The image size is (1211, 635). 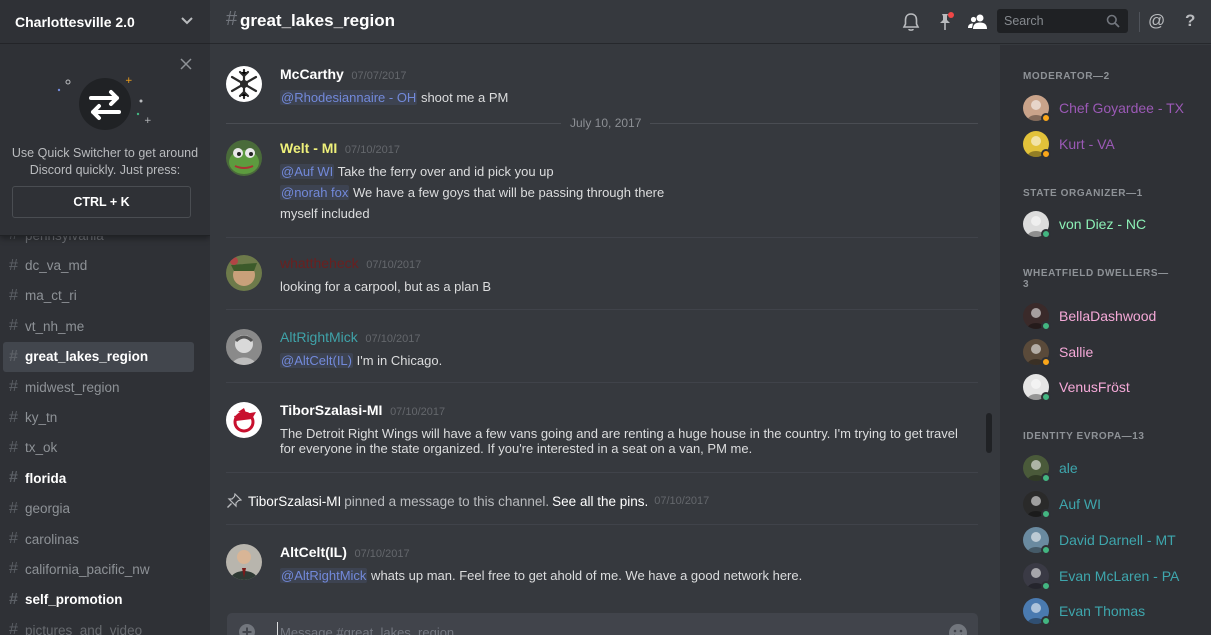 I want to click on channel-item-ky-tn: # ky_tn, so click(x=98, y=417).